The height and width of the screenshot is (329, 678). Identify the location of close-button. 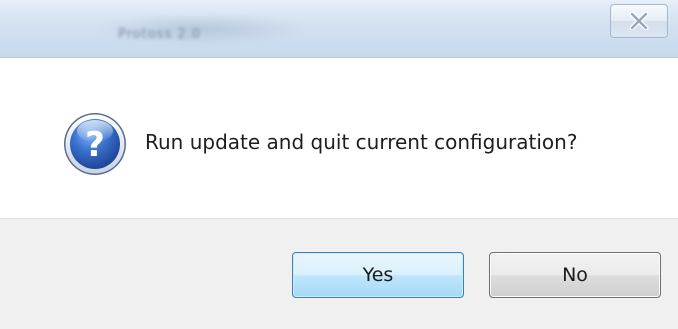
(639, 21).